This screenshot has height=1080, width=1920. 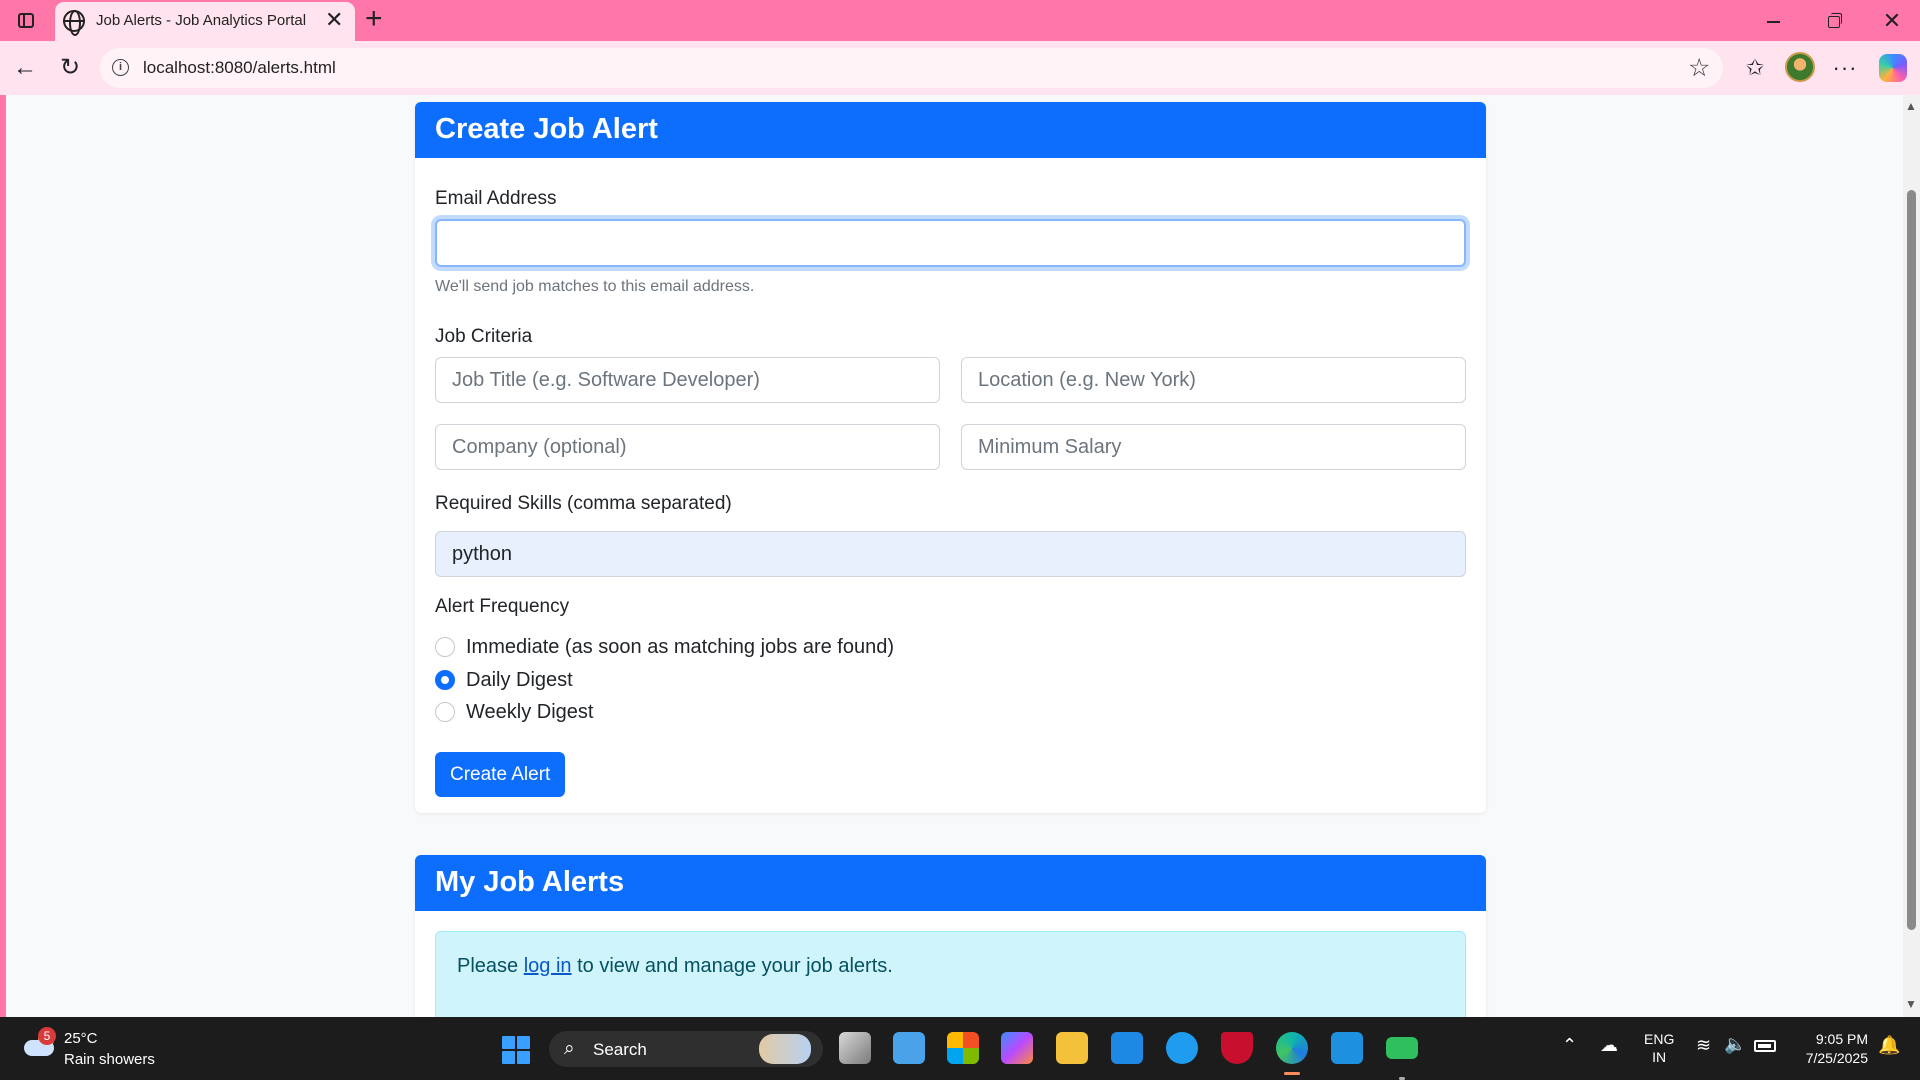 I want to click on weather-description: Rain showers, so click(x=109, y=1059).